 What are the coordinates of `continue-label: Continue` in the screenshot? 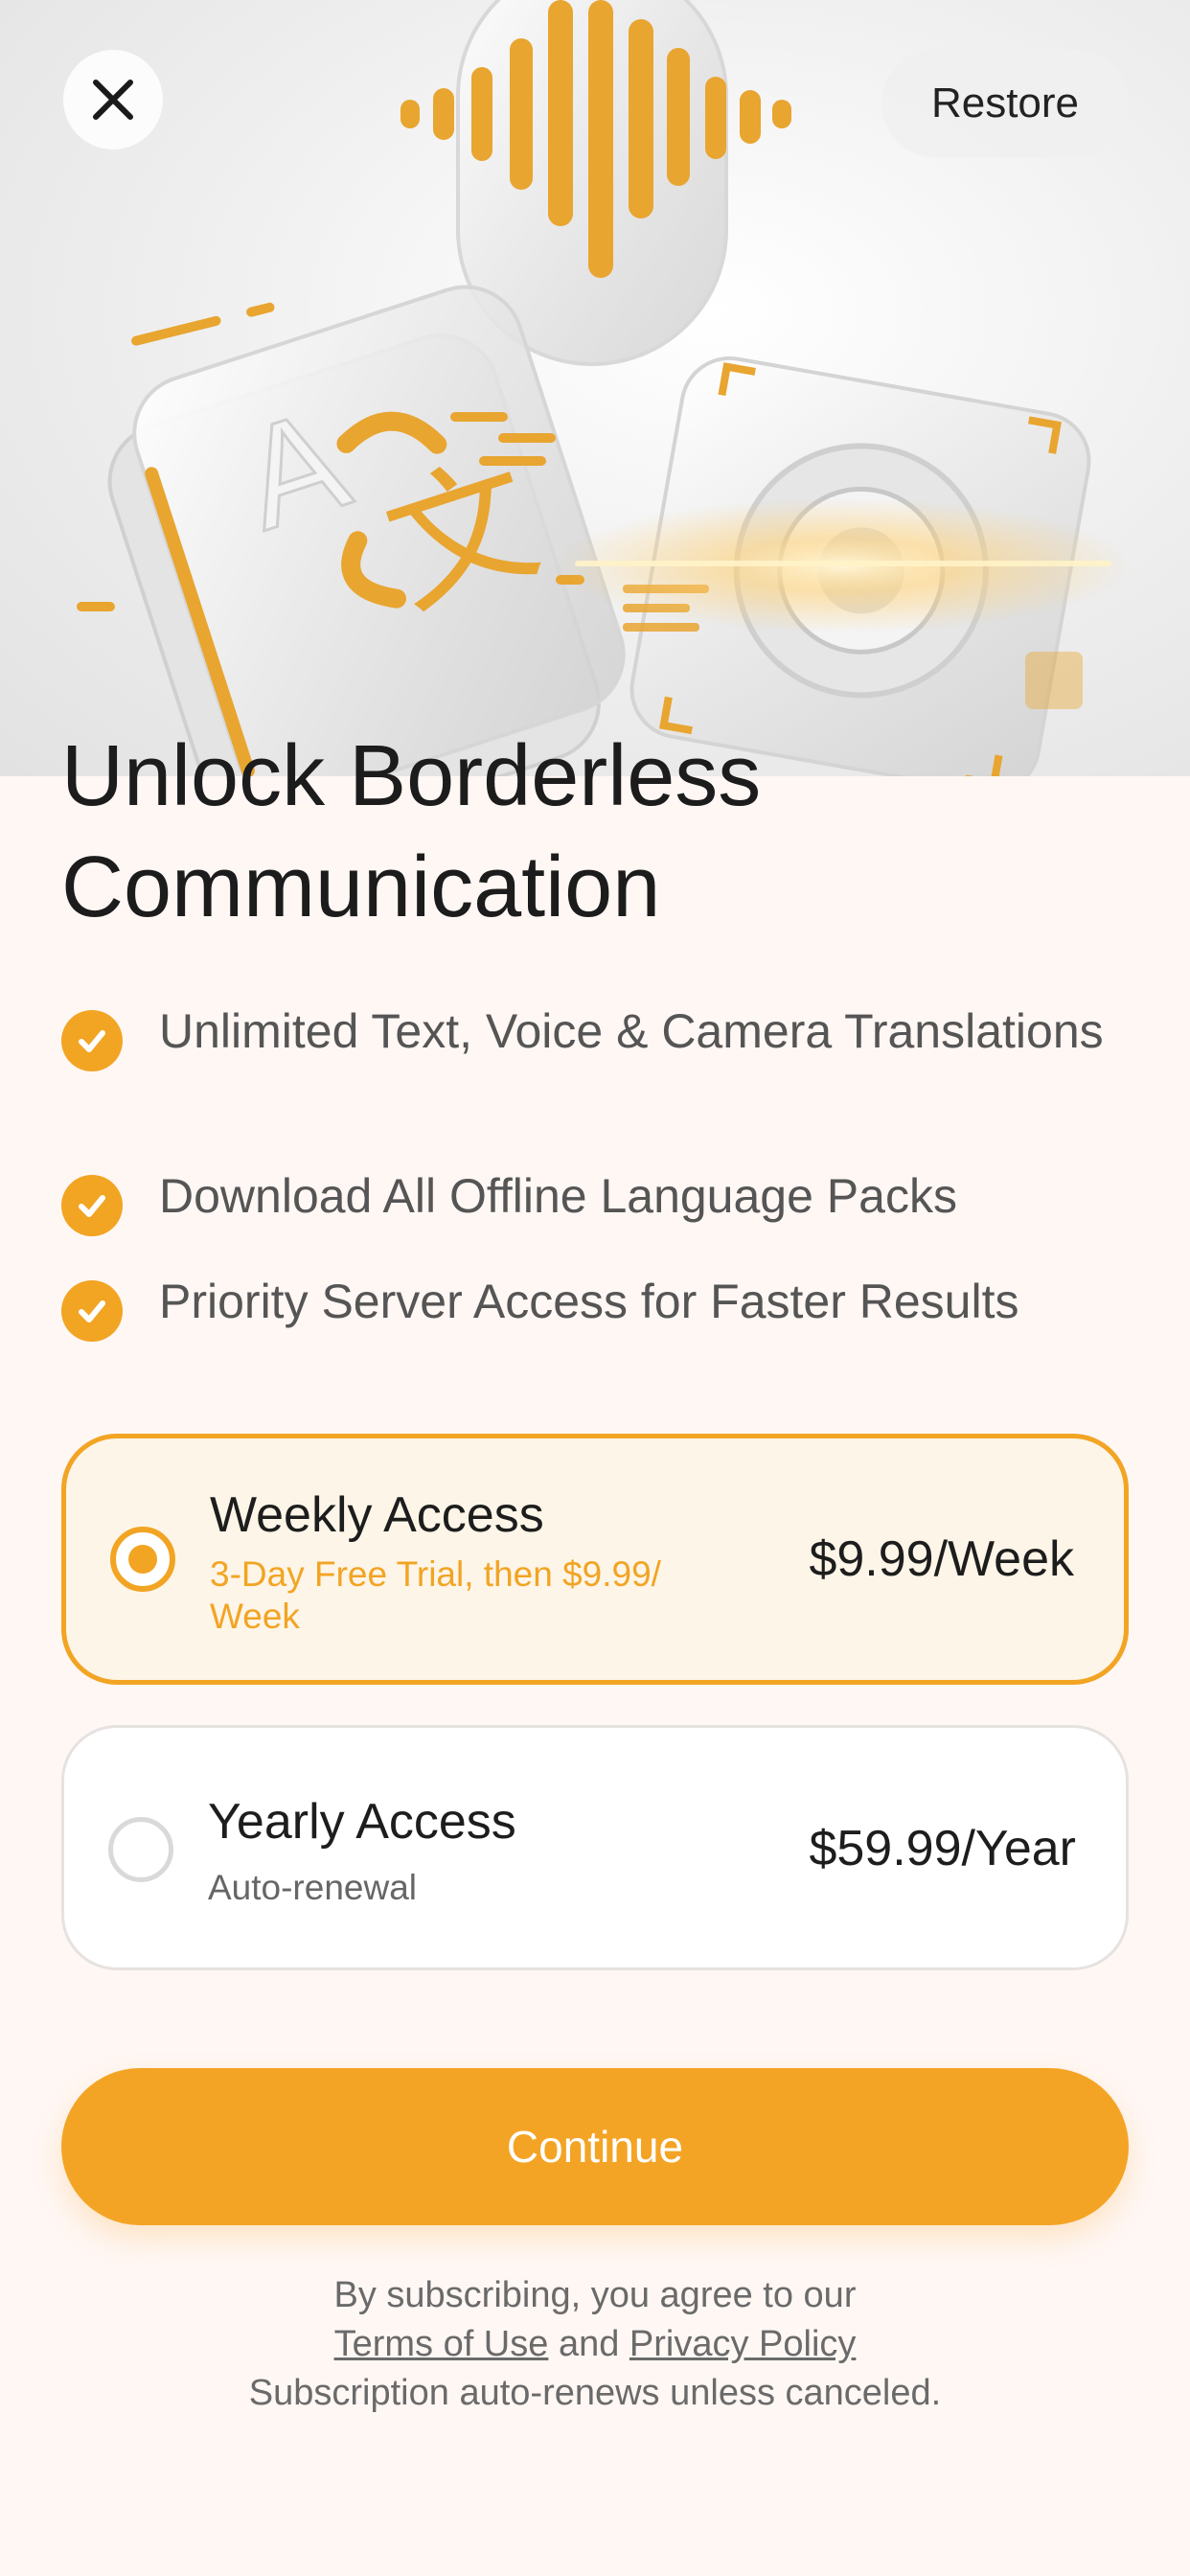 It's located at (595, 2147).